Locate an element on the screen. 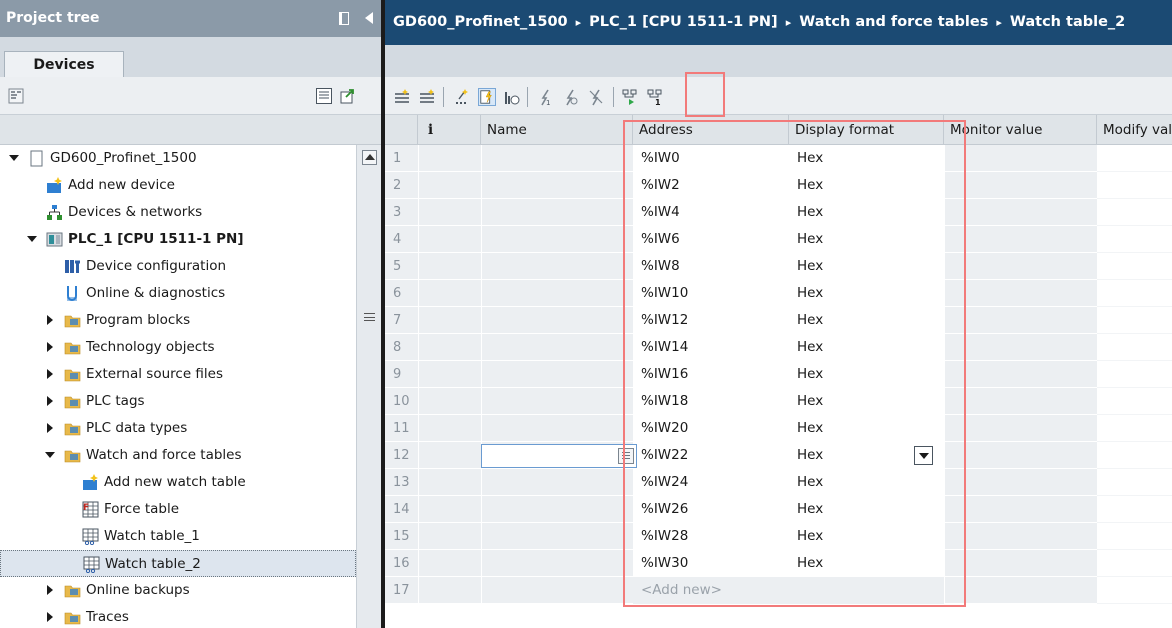 The height and width of the screenshot is (628, 1172). tree-item: PLC_1 [CPU 1511-1 PN] is located at coordinates (178, 239).